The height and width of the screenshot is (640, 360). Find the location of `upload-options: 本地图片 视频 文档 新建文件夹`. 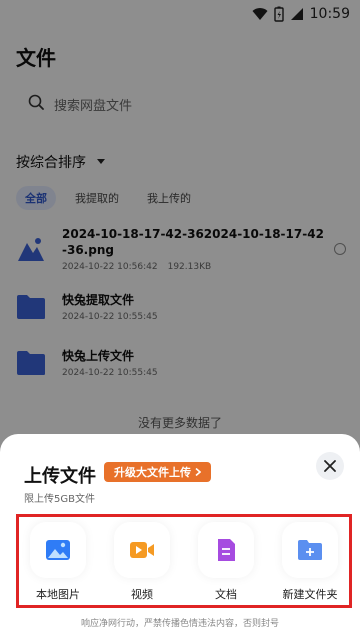

upload-options: 本地图片 视频 文档 新建文件夹 is located at coordinates (184, 561).